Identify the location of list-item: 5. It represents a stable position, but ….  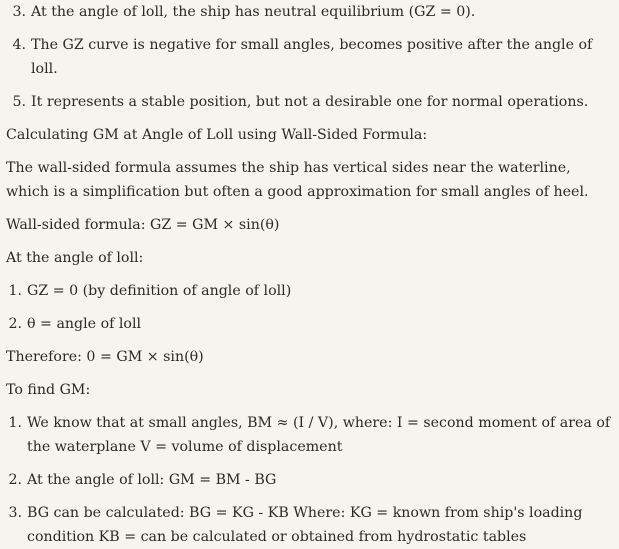
(310, 102).